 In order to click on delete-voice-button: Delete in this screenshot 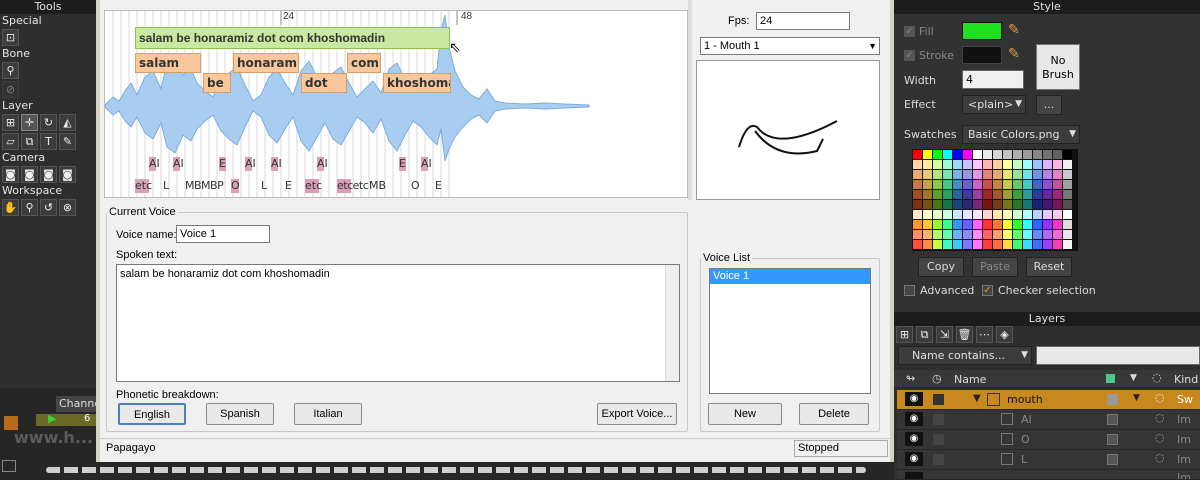, I will do `click(834, 414)`.